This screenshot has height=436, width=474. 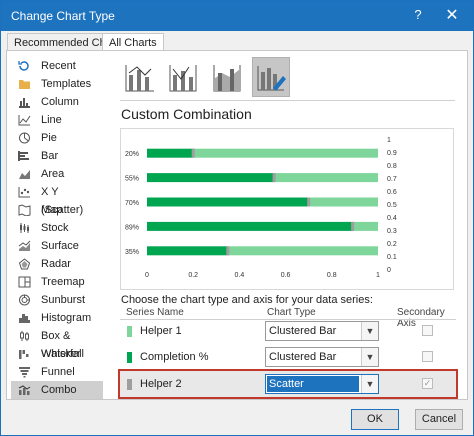 I want to click on recent-icon, so click(x=23, y=66).